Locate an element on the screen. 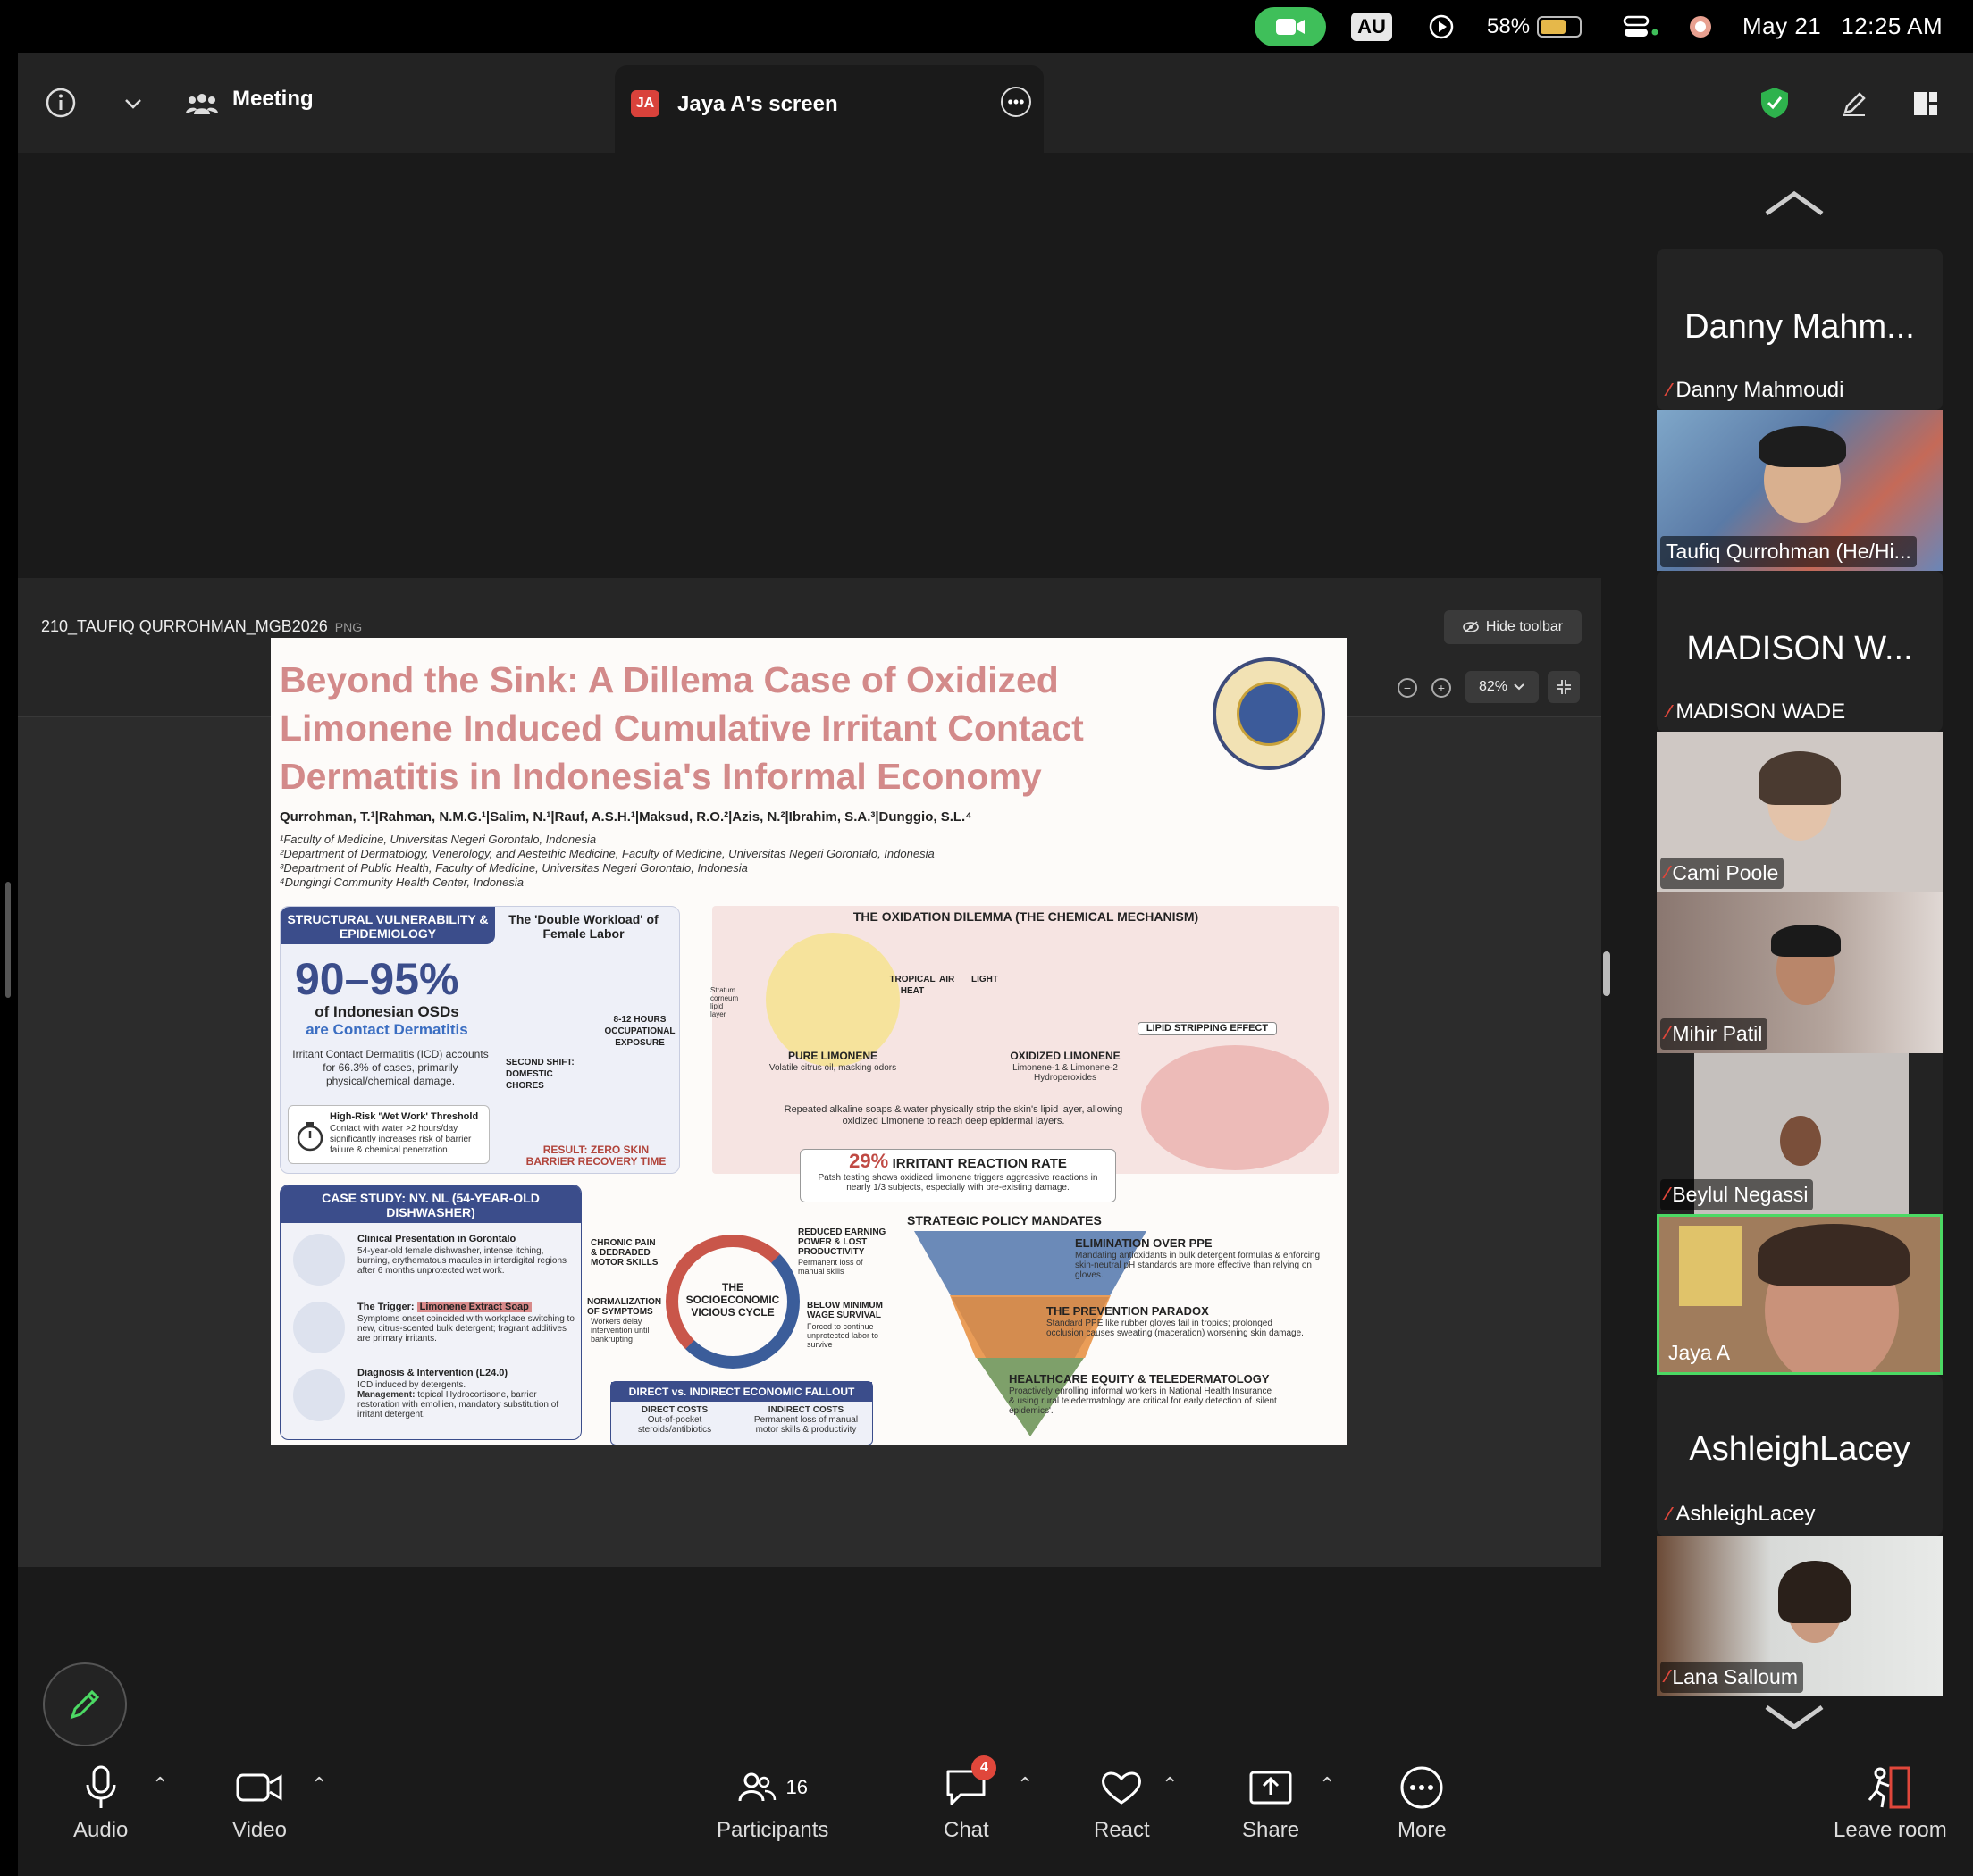  case-diagnosis-title: Diagnosis & Intervention (L24.0) is located at coordinates (432, 1373).